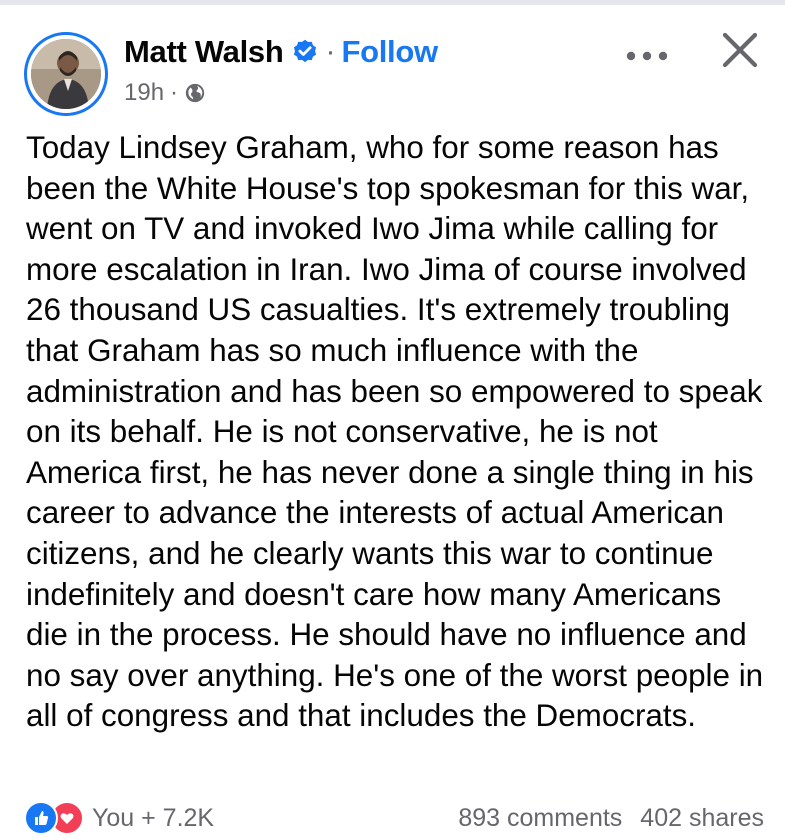  Describe the element at coordinates (702, 818) in the screenshot. I see `shares-count: 402 shares` at that location.